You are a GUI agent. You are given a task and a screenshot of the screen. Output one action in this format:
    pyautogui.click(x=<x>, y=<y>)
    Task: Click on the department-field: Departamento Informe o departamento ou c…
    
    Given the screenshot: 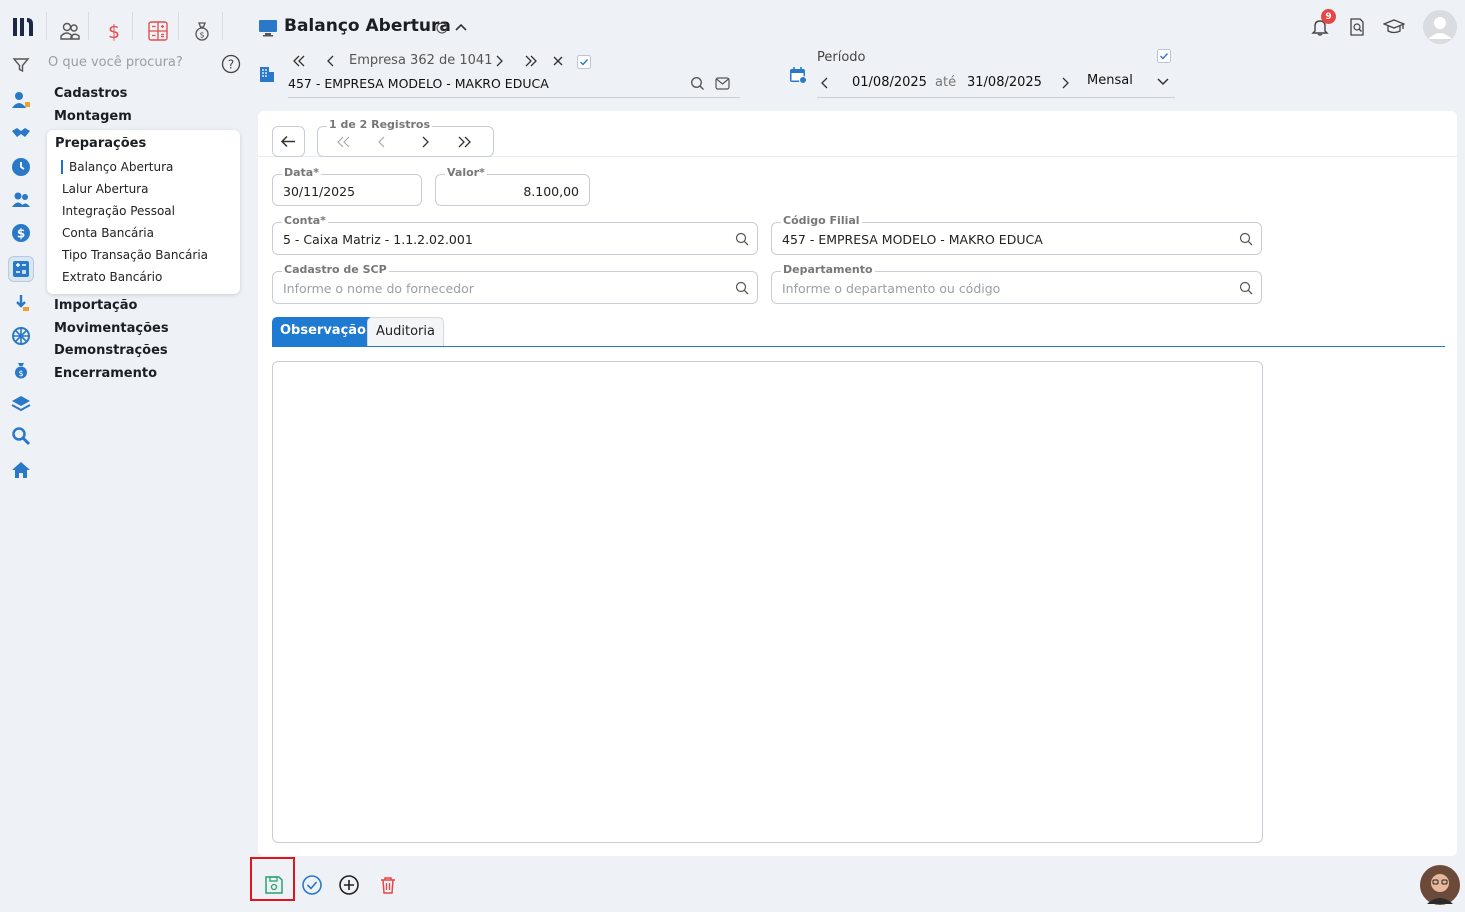 What is the action you would take?
    pyautogui.click(x=1016, y=283)
    